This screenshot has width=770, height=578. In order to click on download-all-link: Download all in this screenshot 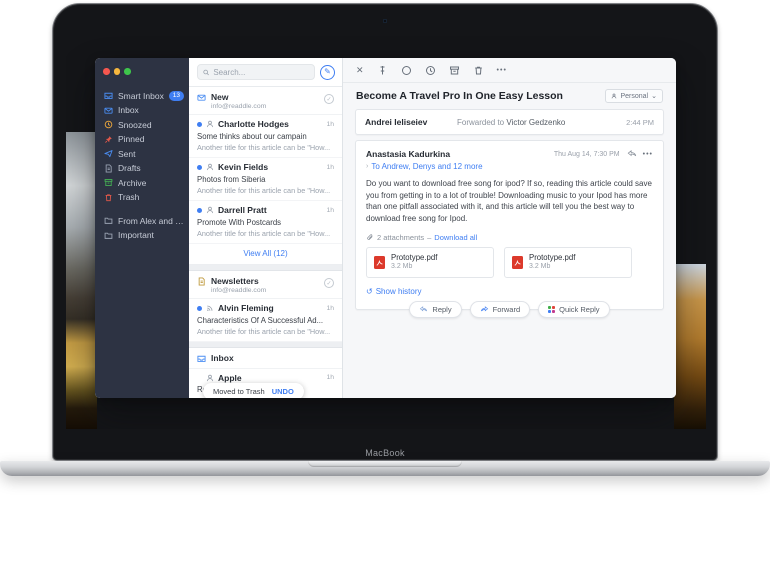, I will do `click(455, 237)`.